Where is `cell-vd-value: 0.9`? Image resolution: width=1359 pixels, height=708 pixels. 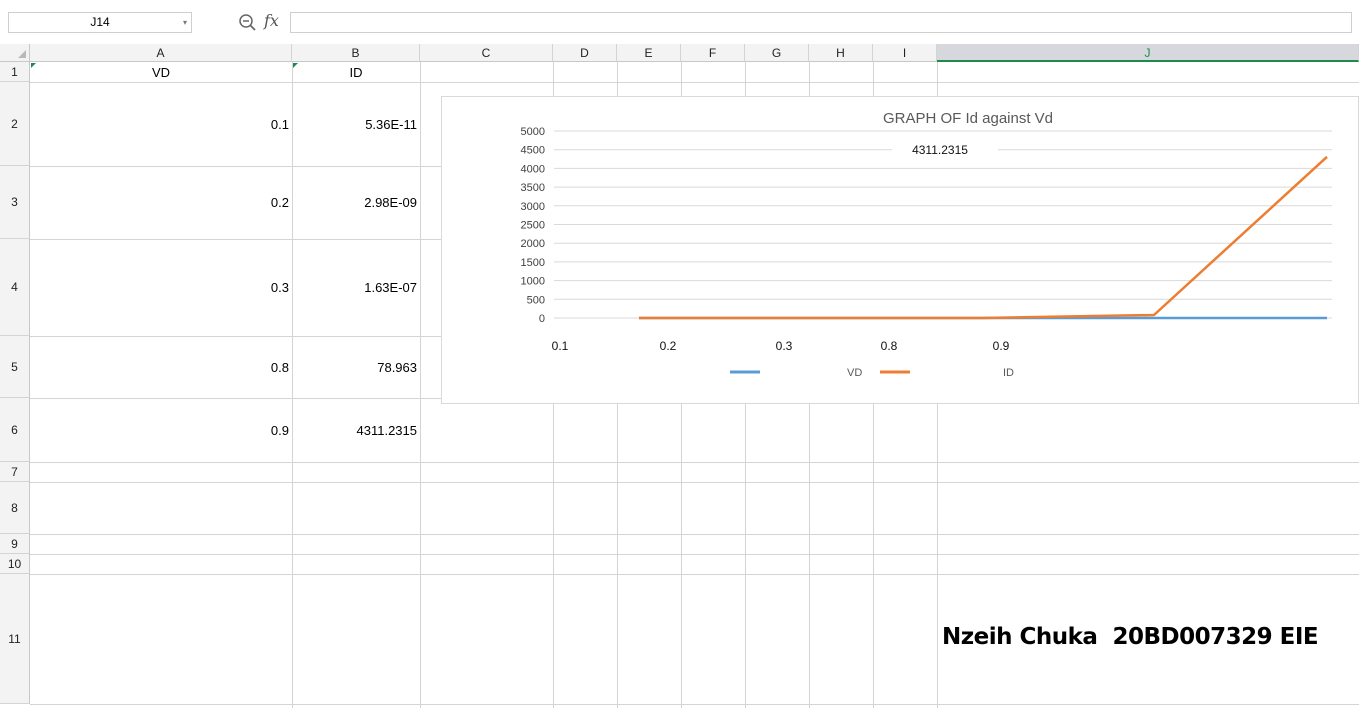 cell-vd-value: 0.9 is located at coordinates (161, 430).